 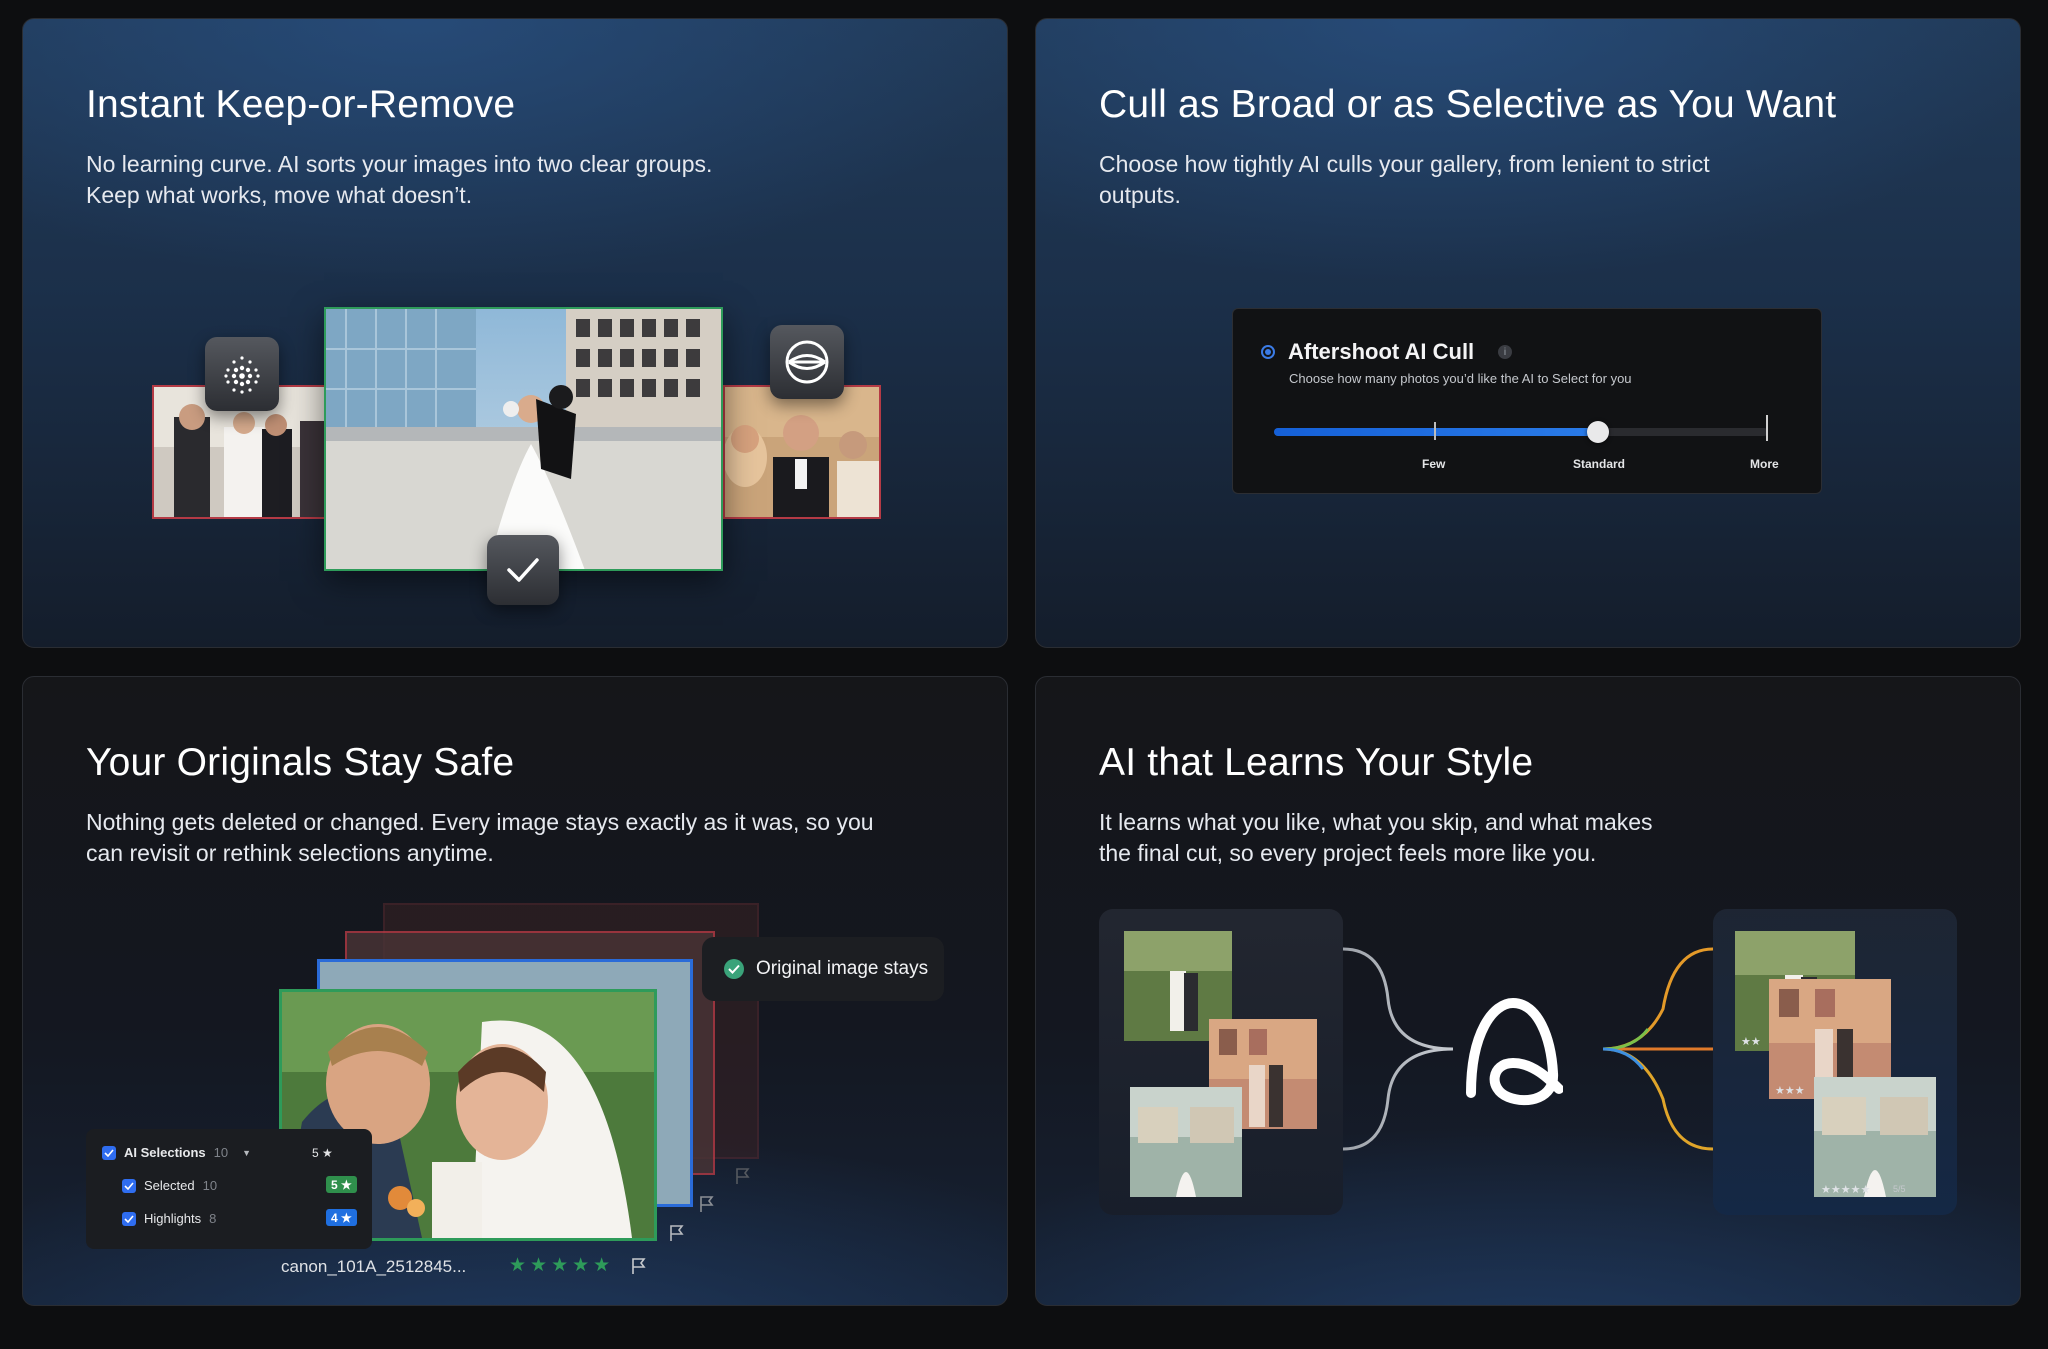 I want to click on rating-stars: ★★, so click(x=1751, y=1042).